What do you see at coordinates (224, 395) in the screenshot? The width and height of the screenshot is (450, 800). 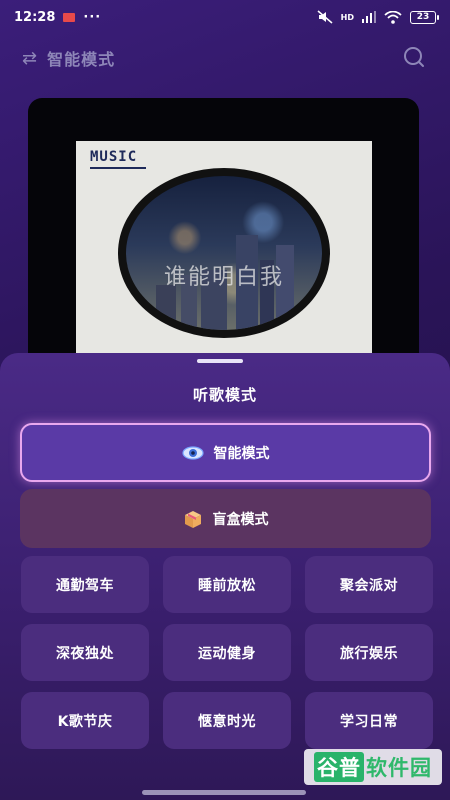 I see `sheet-title: 听歌模式` at bounding box center [224, 395].